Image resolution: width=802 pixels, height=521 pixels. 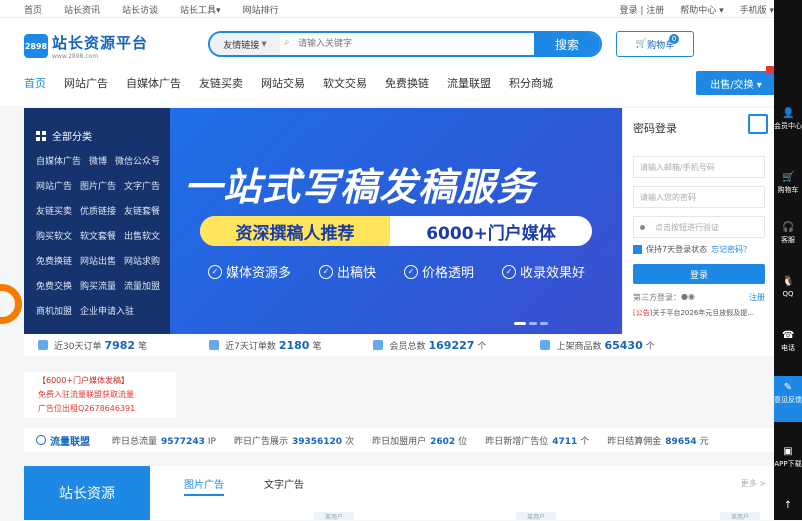 What do you see at coordinates (655, 128) in the screenshot?
I see `login-title: 密码登录` at bounding box center [655, 128].